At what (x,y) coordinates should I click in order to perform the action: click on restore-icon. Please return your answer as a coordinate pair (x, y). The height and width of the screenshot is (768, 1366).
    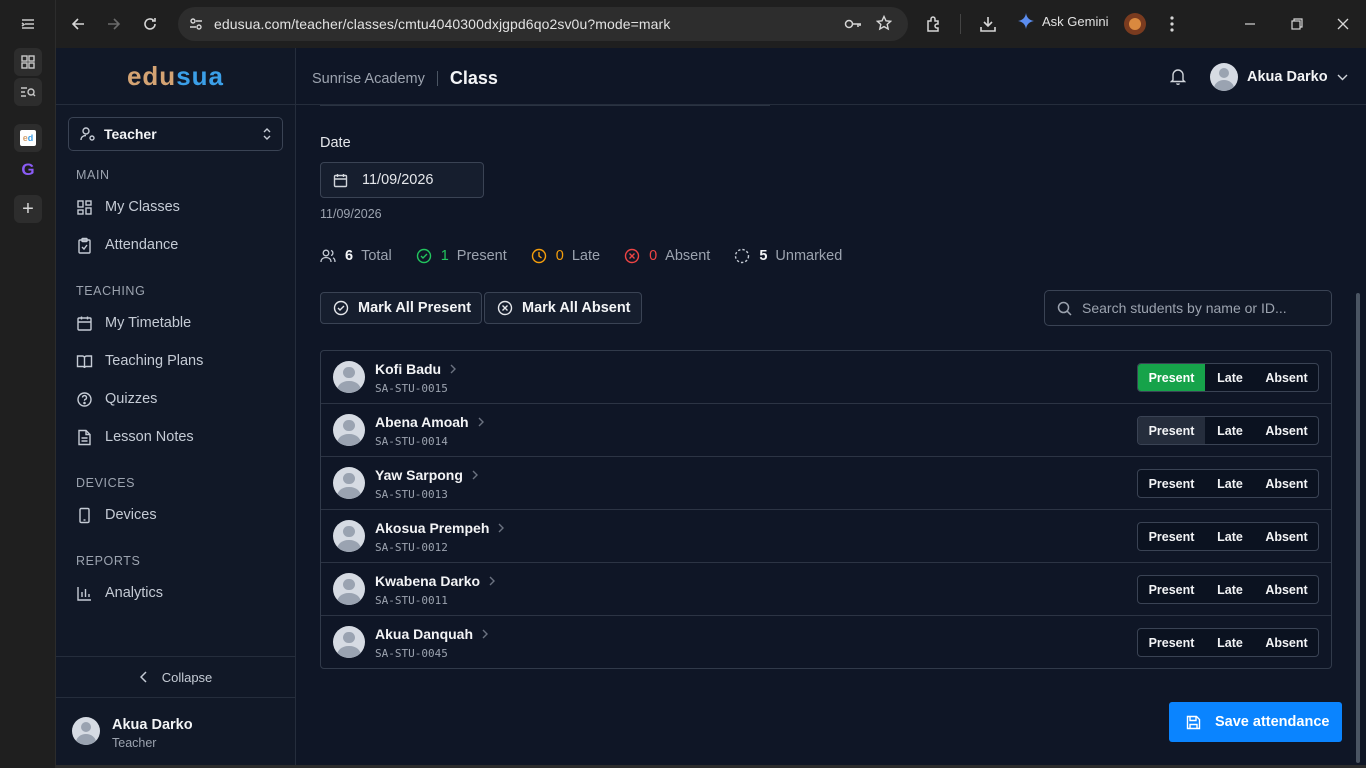
    Looking at the image, I should click on (1297, 24).